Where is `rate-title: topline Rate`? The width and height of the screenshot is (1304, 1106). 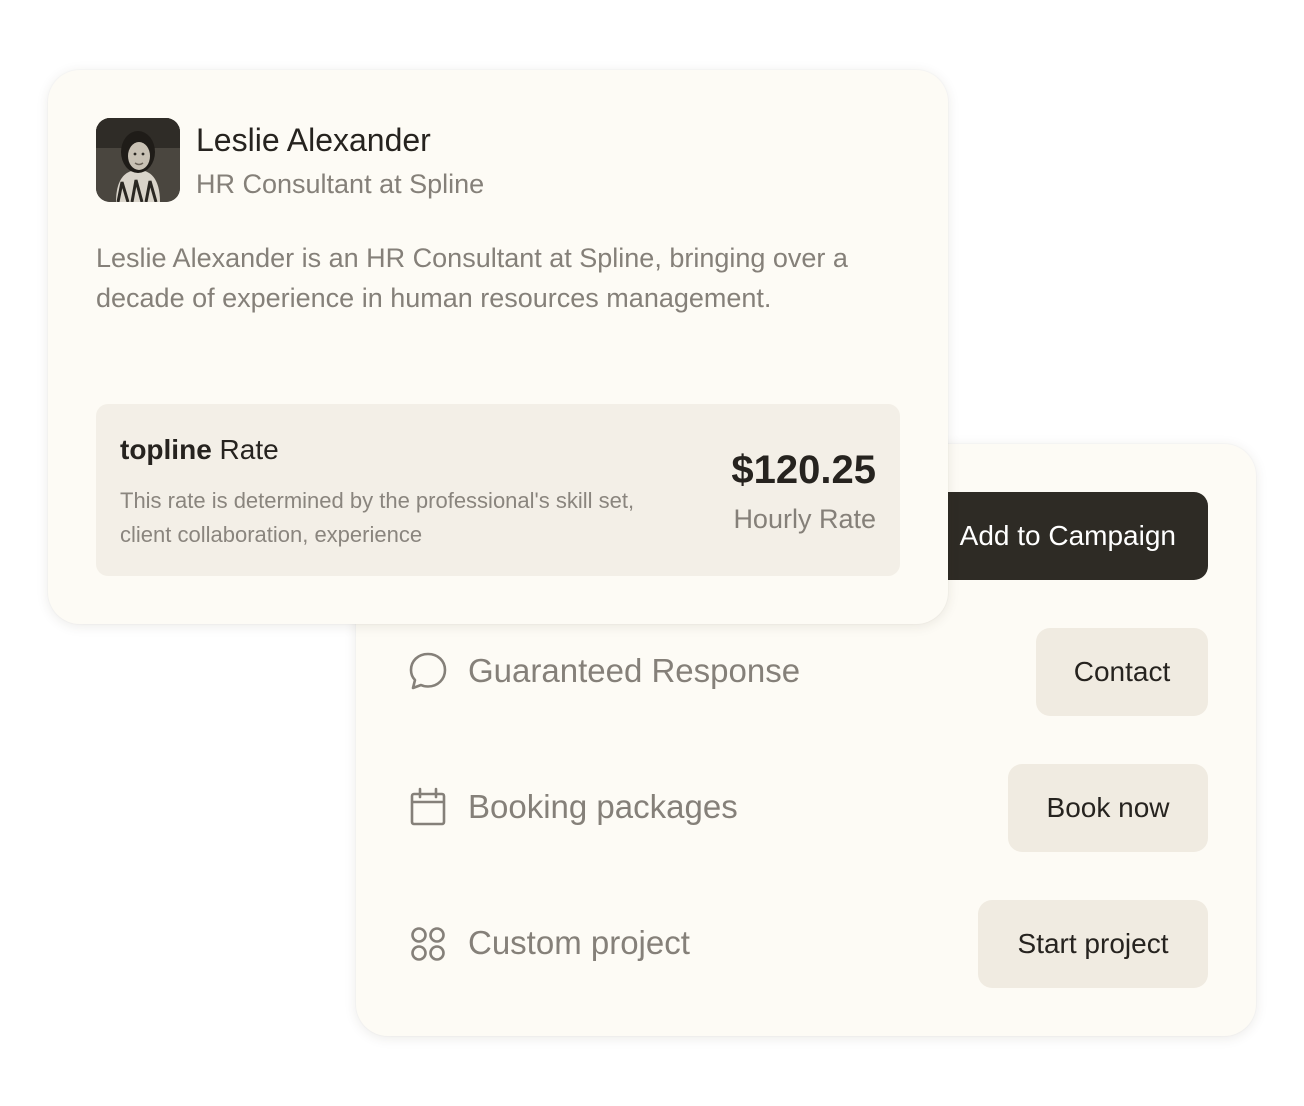
rate-title: topline Rate is located at coordinates (199, 450).